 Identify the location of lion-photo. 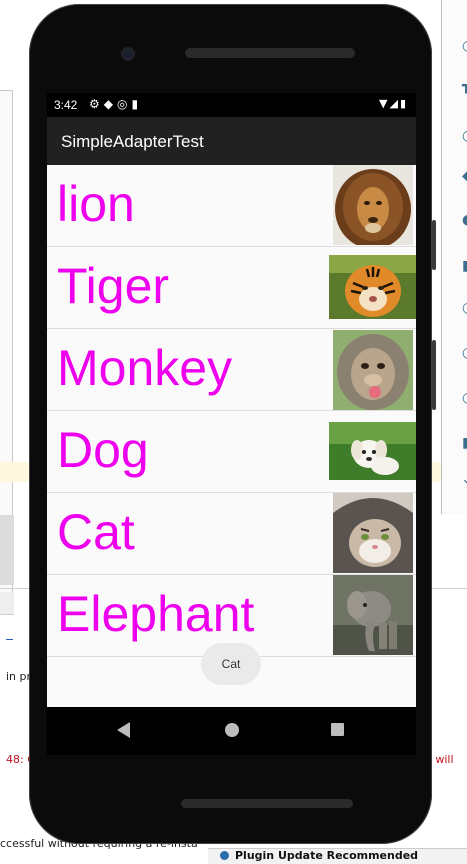
(373, 205).